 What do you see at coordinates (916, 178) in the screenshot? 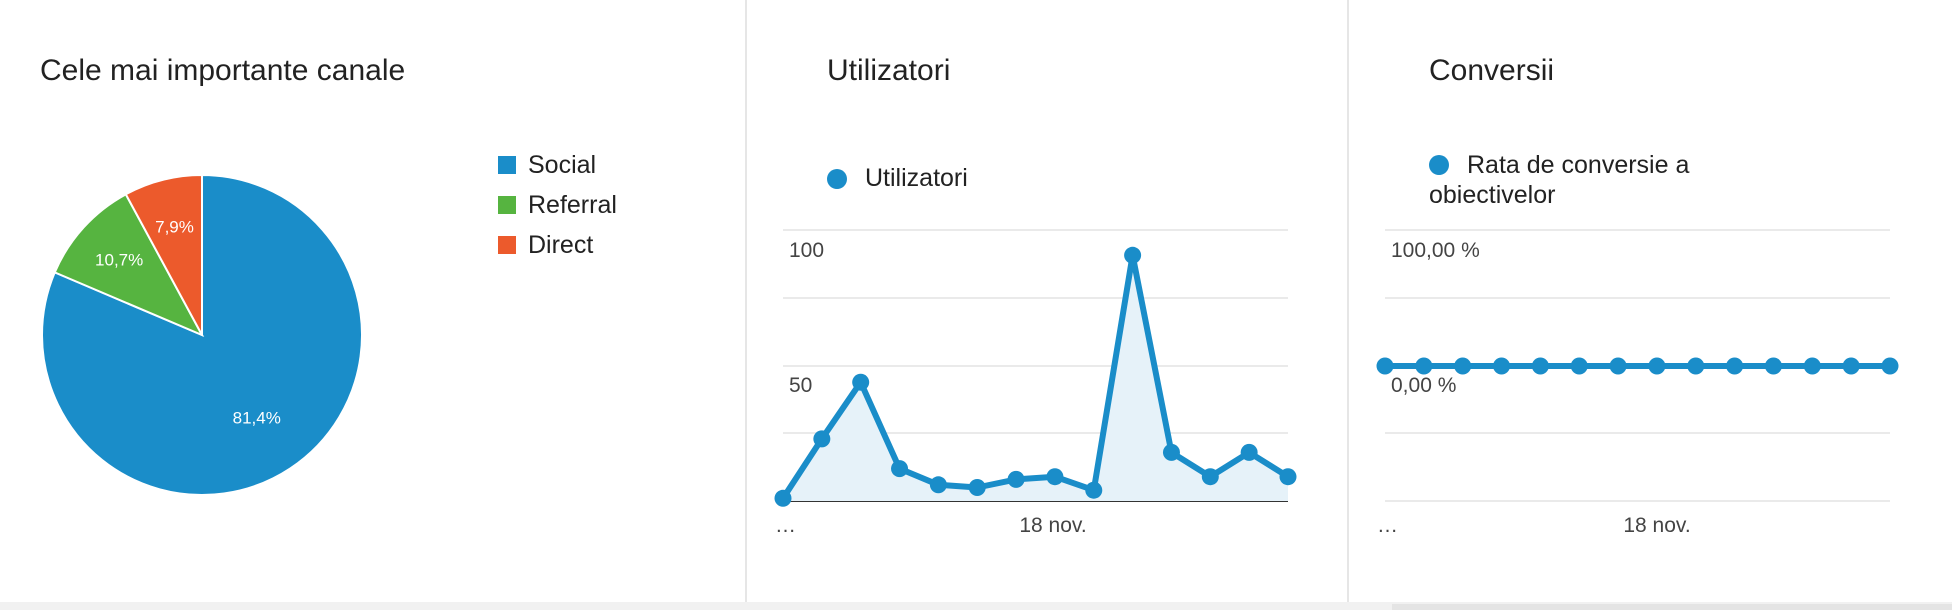
I see `users-legend-label: Utilizatori` at bounding box center [916, 178].